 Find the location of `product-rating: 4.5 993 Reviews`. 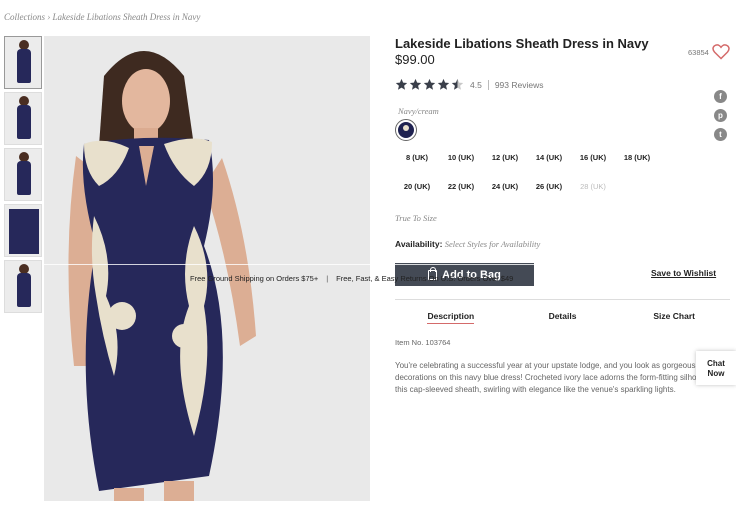

product-rating: 4.5 993 Reviews is located at coordinates (469, 84).